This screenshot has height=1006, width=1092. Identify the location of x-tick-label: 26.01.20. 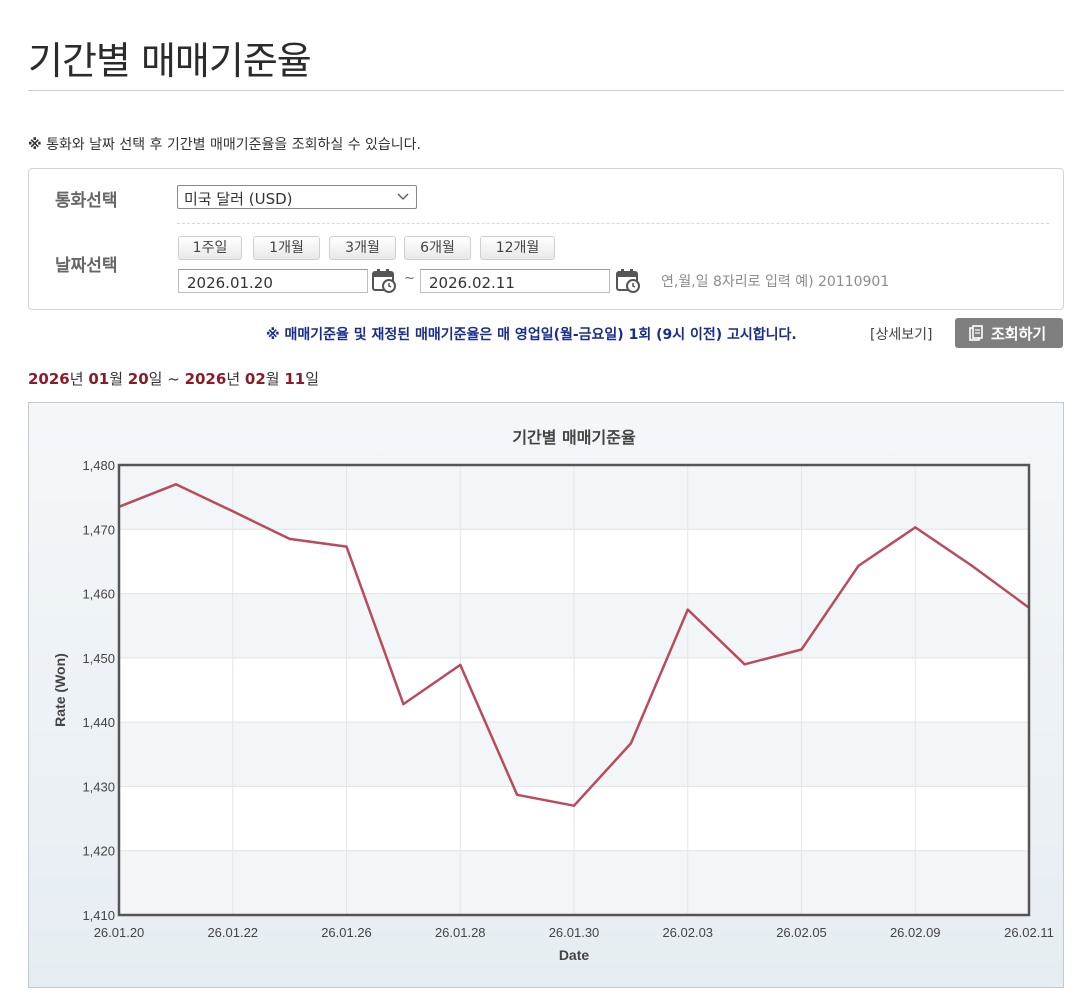
(119, 932).